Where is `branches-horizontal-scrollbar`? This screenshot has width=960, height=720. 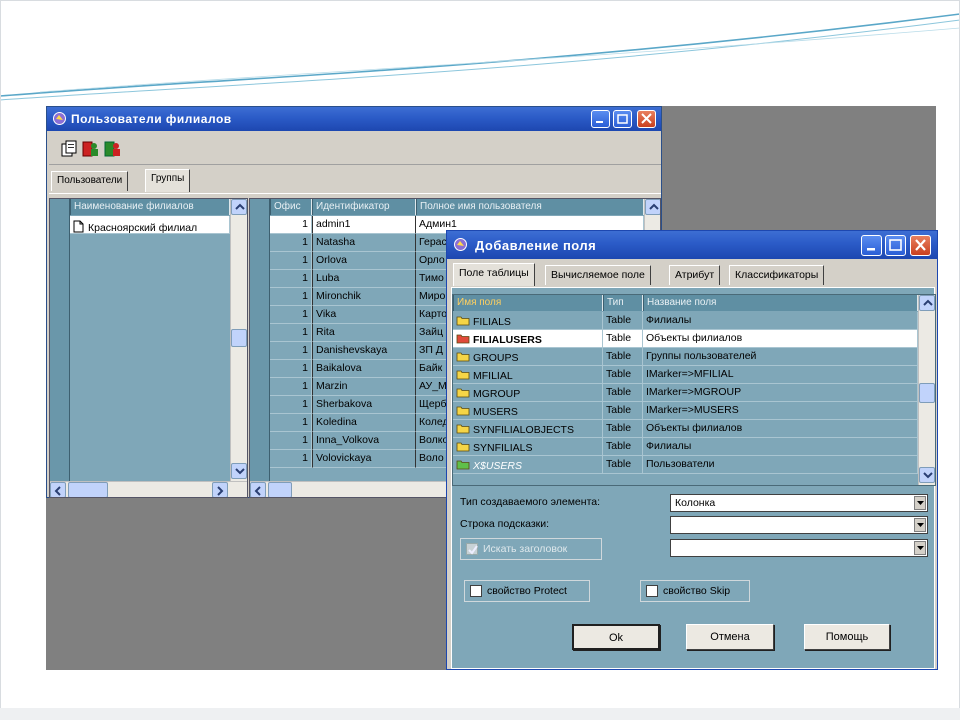
branches-horizontal-scrollbar is located at coordinates (148, 489).